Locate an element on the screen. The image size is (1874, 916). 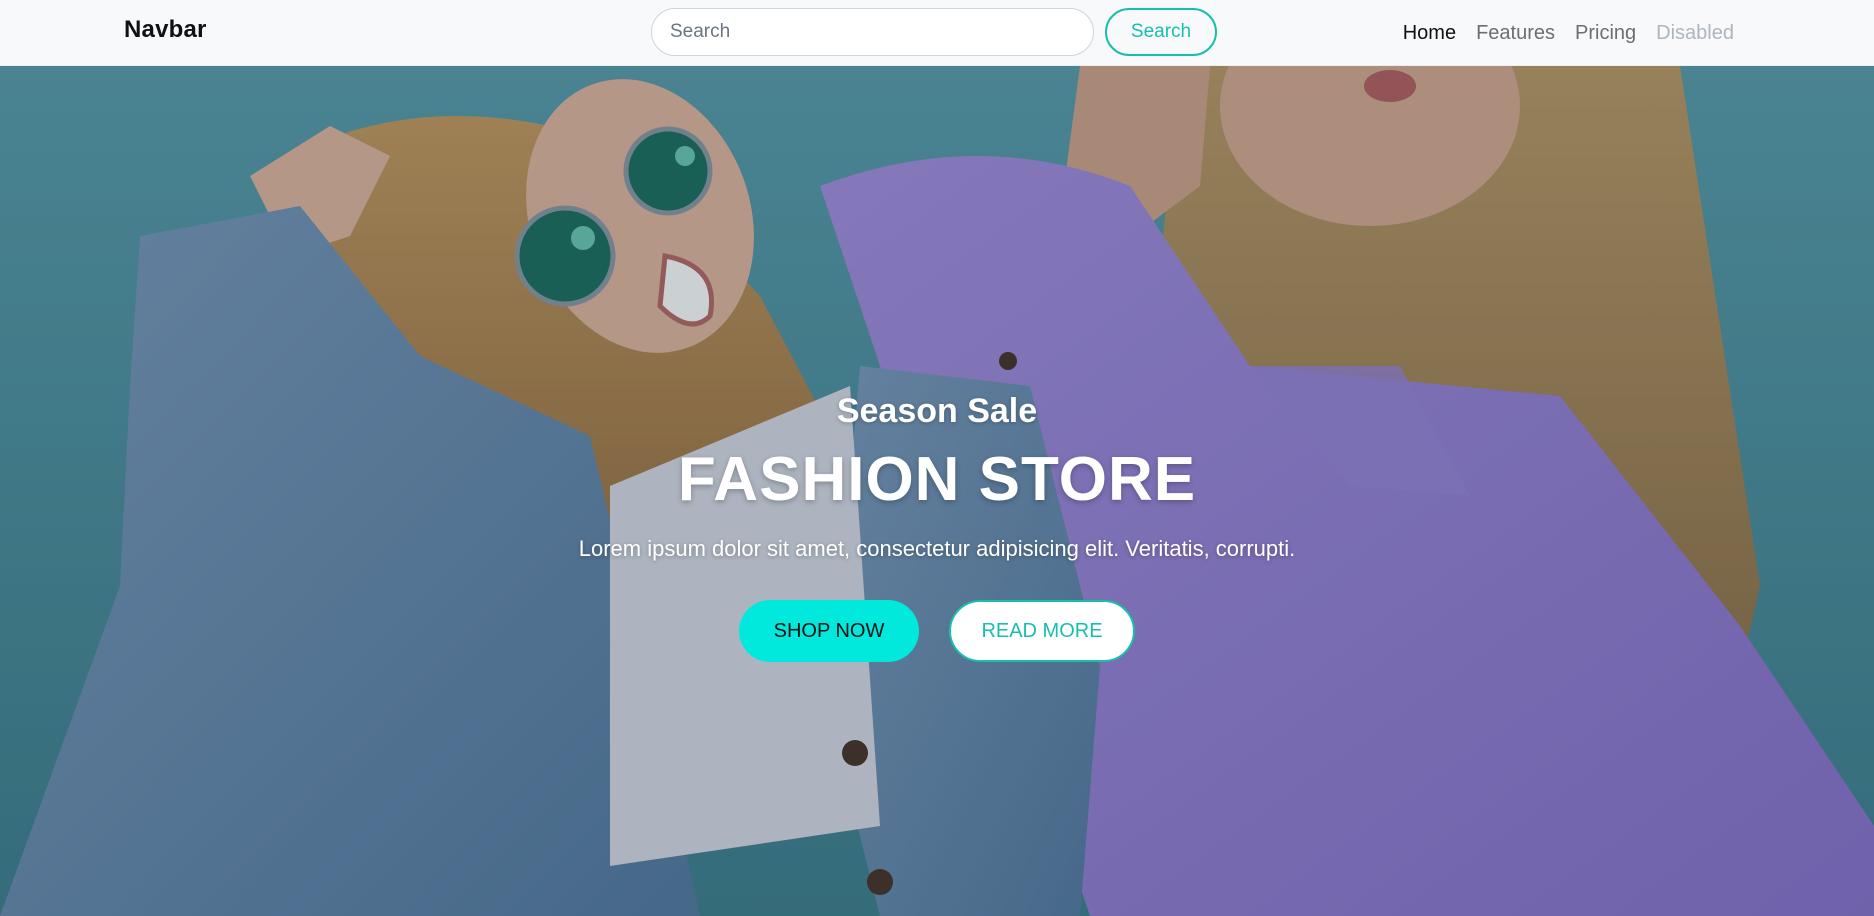
nav-link-disabled: Disabled is located at coordinates (1695, 32).